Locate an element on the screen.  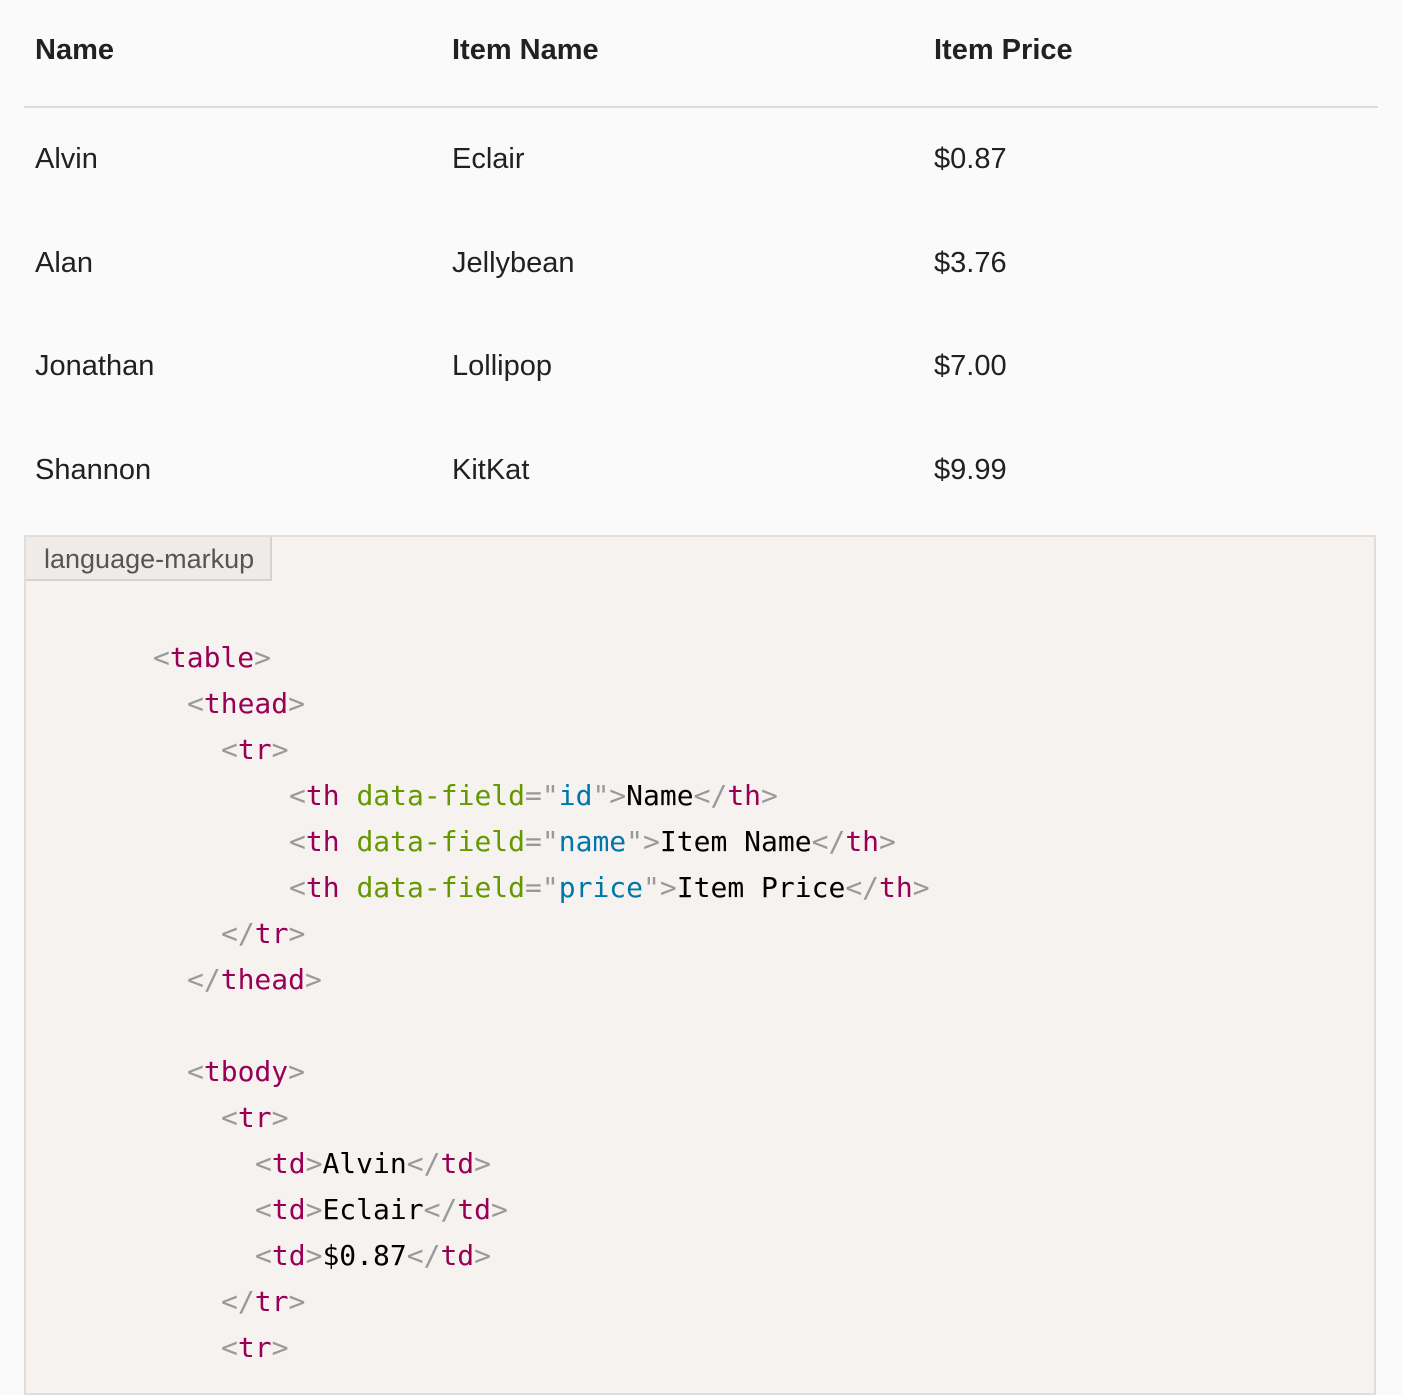
code-line: <tbody> is located at coordinates (246, 1072).